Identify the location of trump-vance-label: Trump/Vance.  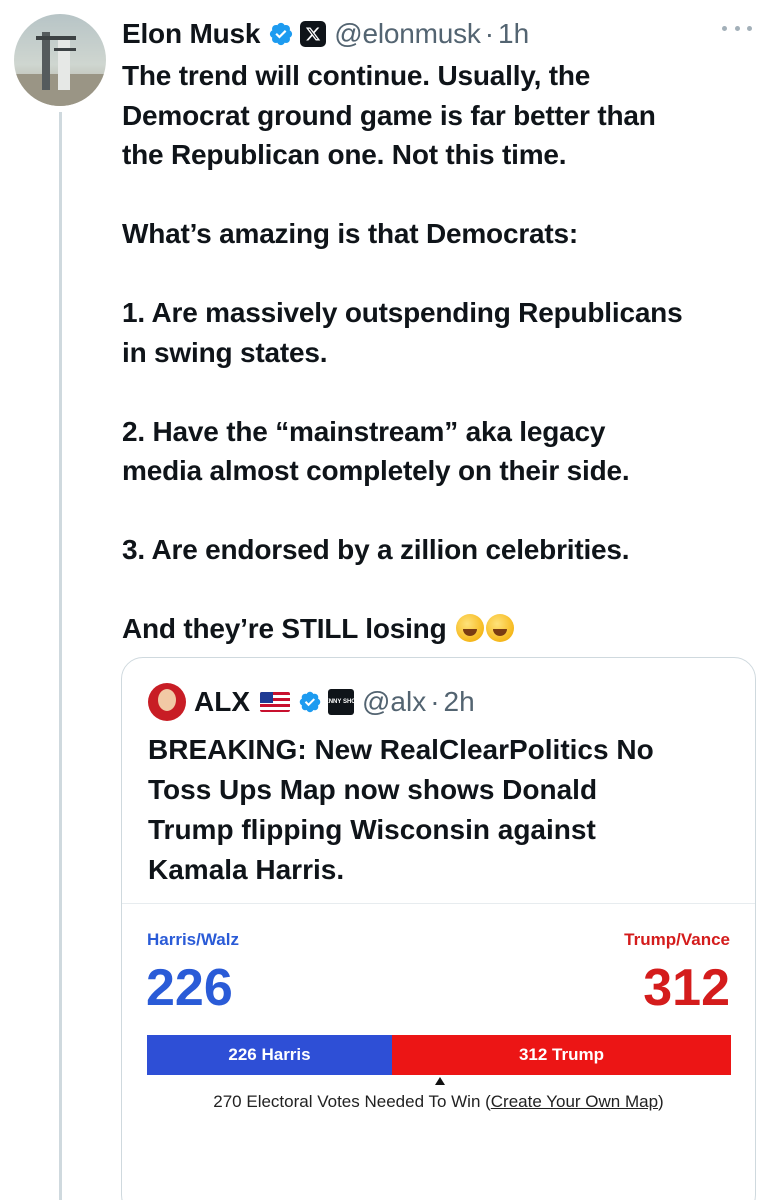
(677, 939).